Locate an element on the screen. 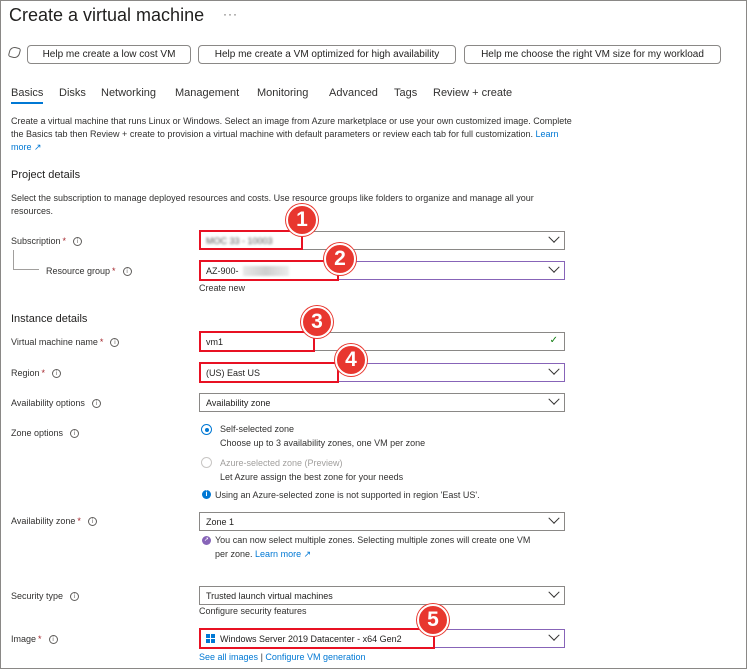  availability-zone-dropdown: Zone 1 is located at coordinates (382, 521).